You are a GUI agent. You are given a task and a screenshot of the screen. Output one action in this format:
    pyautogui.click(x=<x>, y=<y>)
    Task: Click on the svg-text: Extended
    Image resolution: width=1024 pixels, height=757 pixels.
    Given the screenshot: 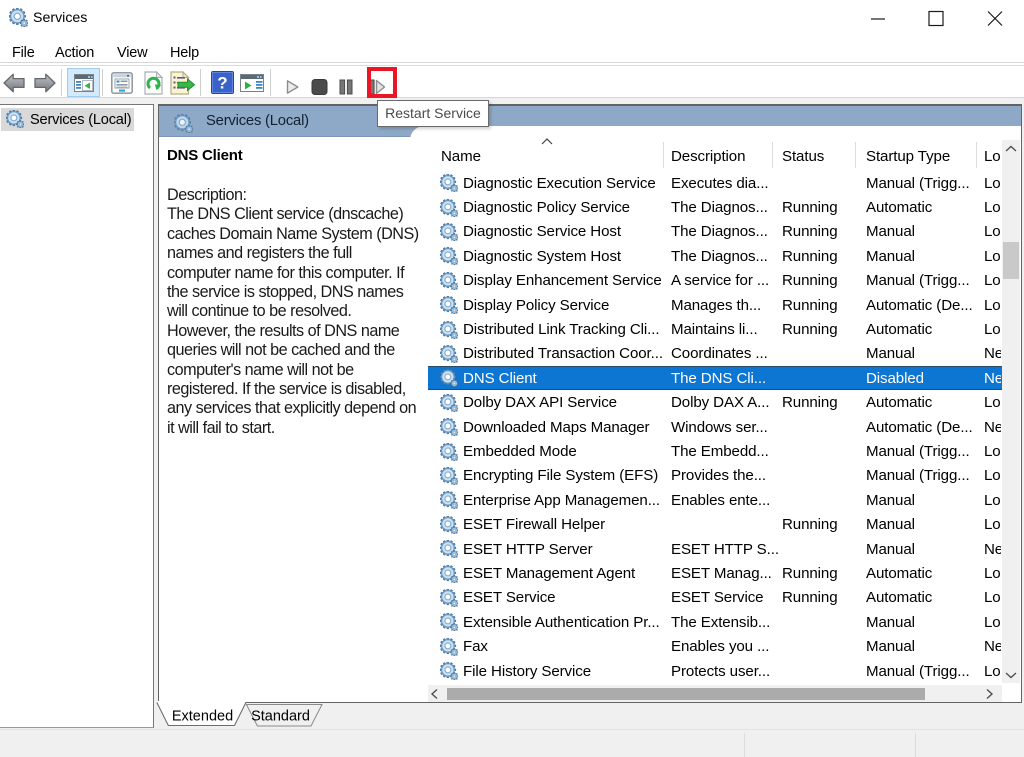 What is the action you would take?
    pyautogui.click(x=202, y=717)
    